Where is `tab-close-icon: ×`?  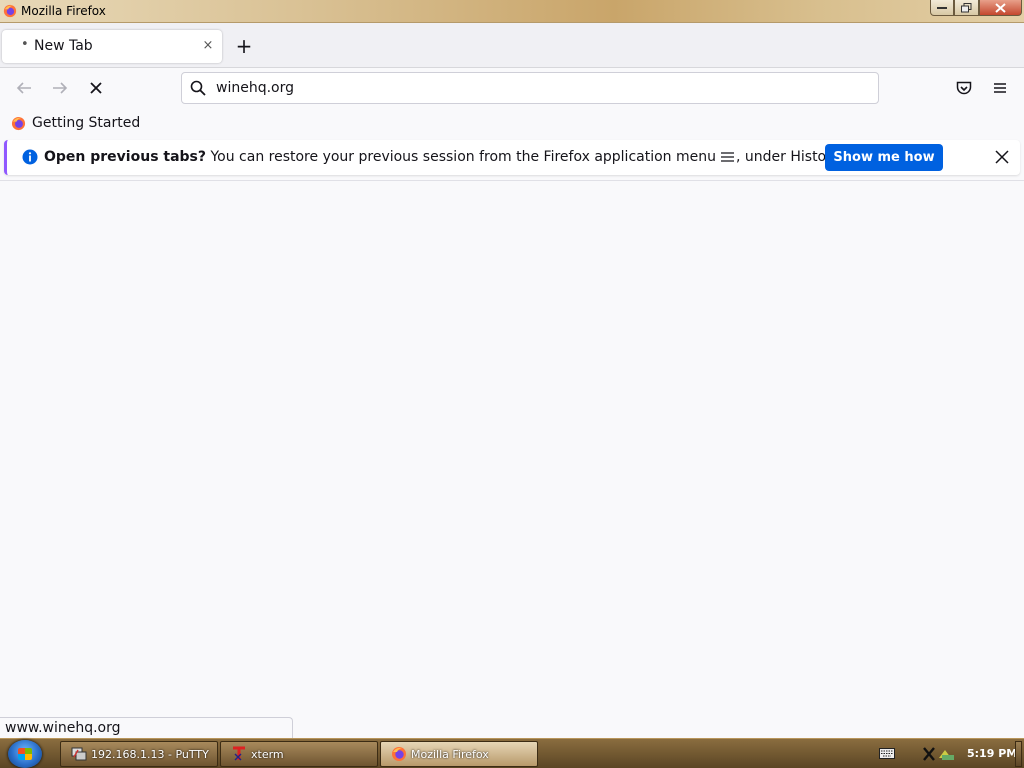 tab-close-icon: × is located at coordinates (208, 46).